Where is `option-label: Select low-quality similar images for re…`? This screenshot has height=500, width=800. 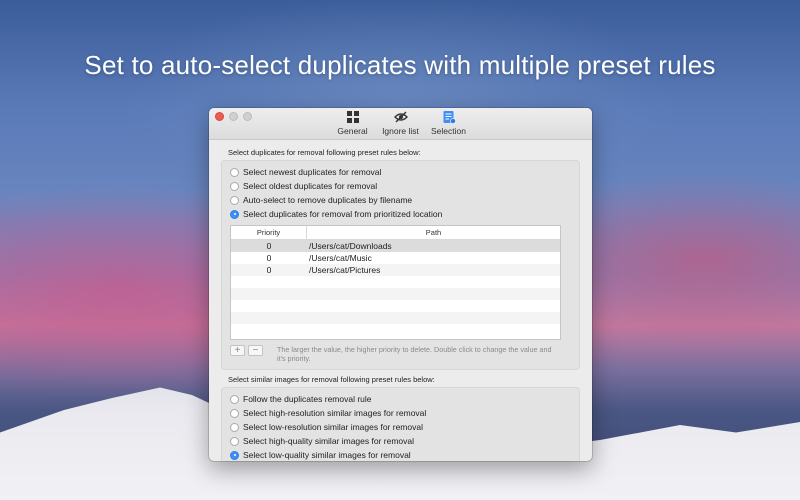
option-label: Select low-quality similar images for re… is located at coordinates (327, 455).